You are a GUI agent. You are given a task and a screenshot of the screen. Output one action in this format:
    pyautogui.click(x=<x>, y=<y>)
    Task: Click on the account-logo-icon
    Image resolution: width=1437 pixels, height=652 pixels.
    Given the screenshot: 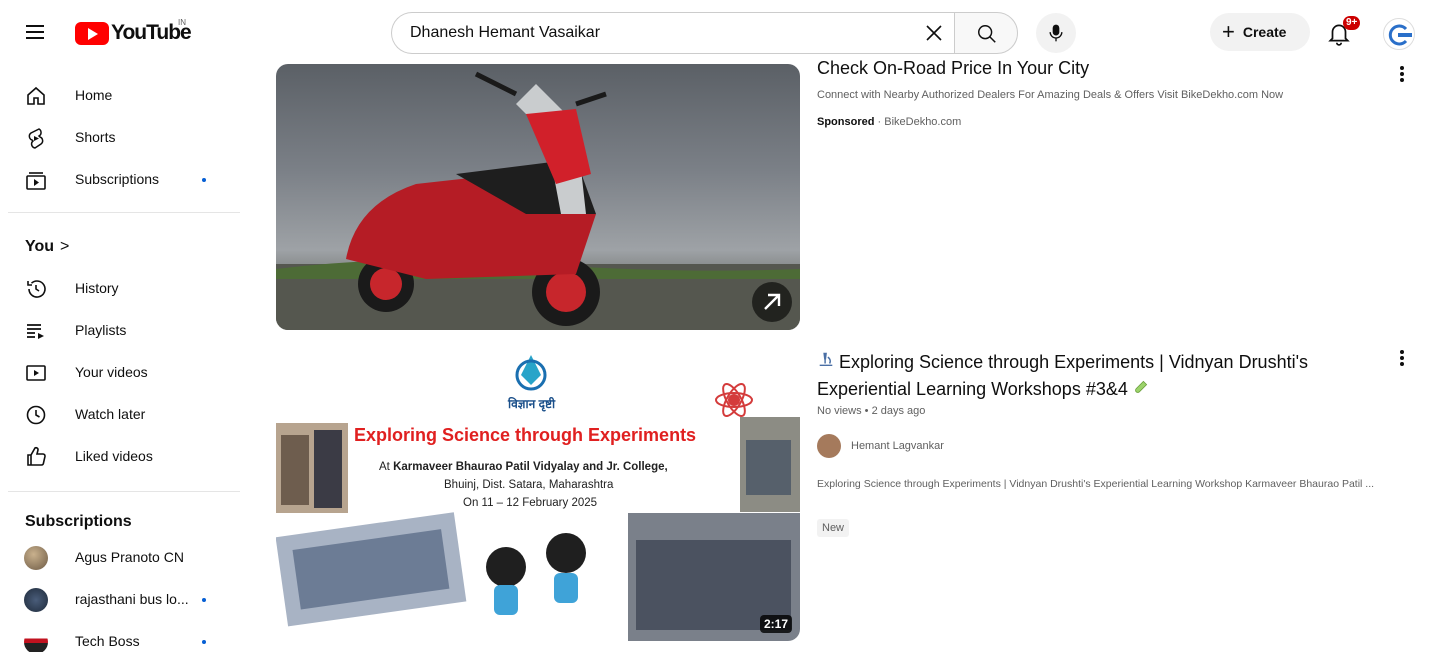 What is the action you would take?
    pyautogui.click(x=1400, y=35)
    